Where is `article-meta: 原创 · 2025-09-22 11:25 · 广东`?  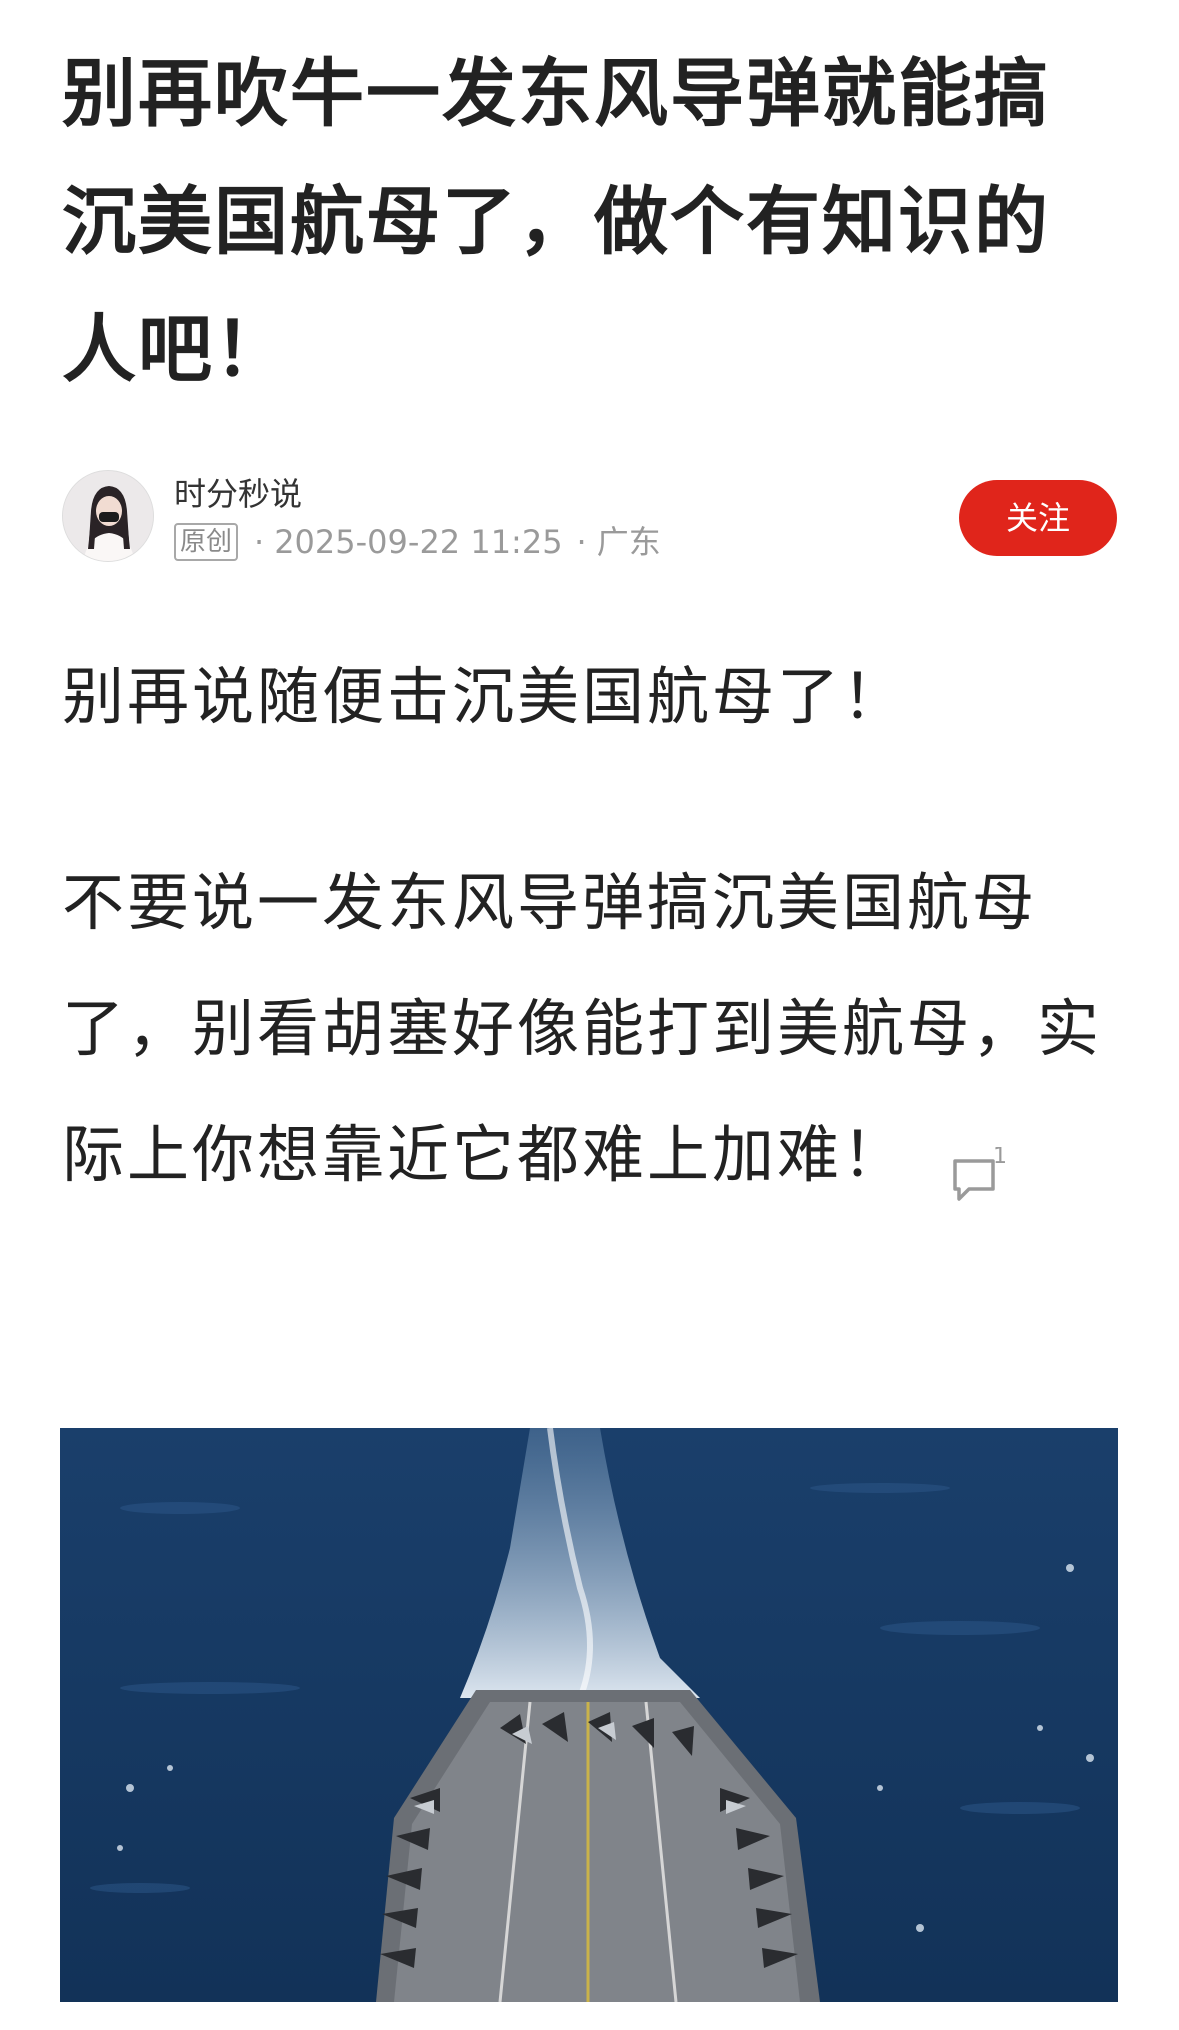 article-meta: 原创 · 2025-09-22 11:25 · 广东 is located at coordinates (417, 542).